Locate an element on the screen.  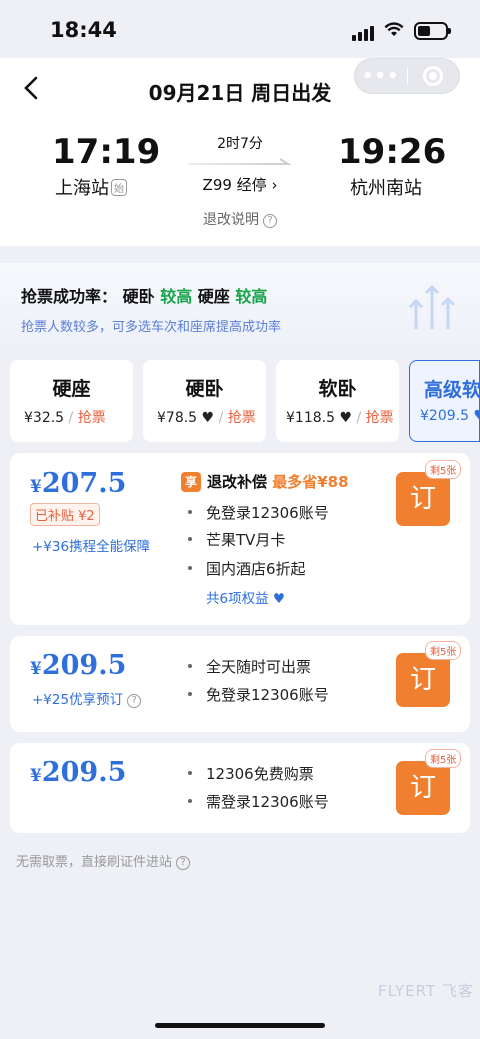
arrive-time: 19:26 is located at coordinates (392, 152).